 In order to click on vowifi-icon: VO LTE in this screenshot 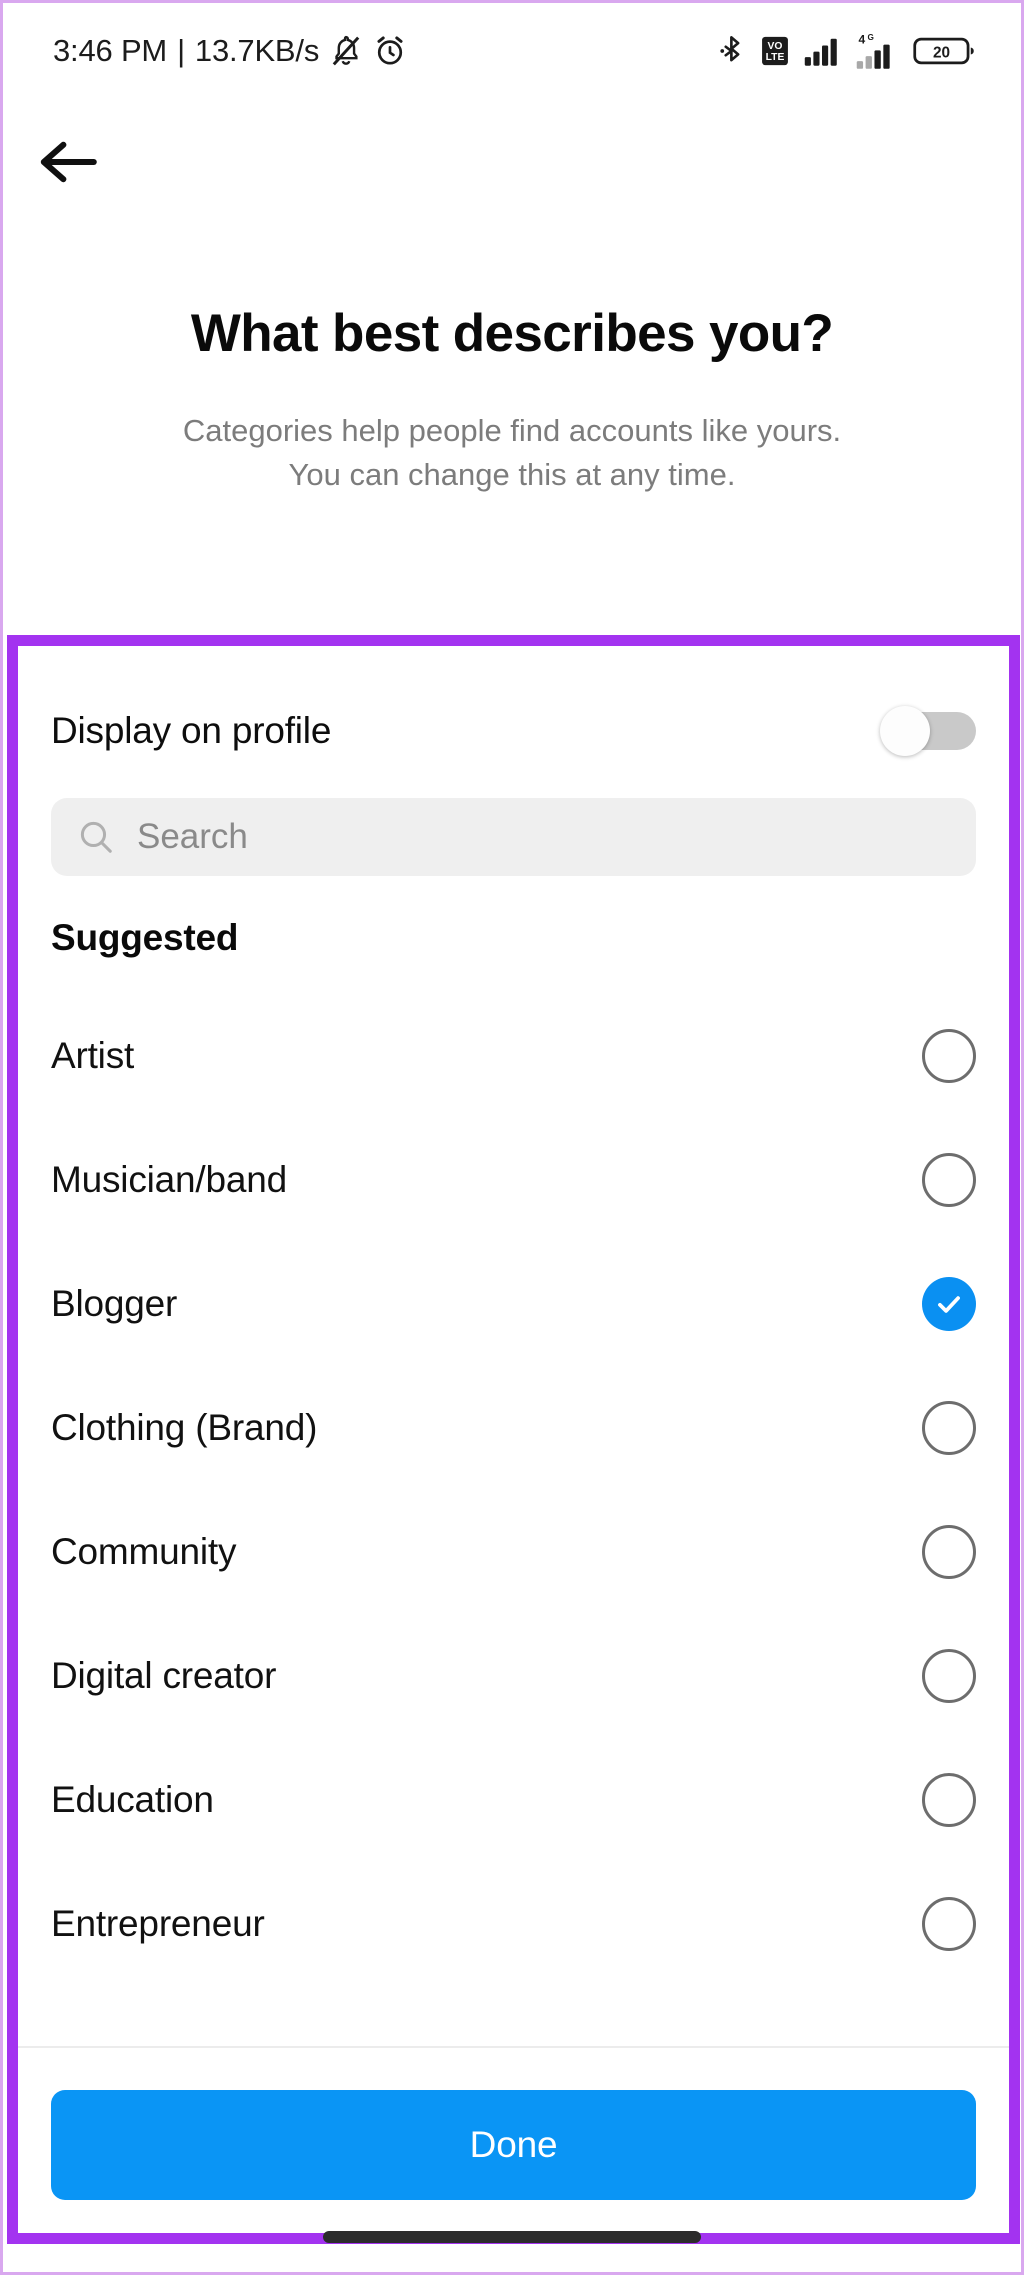, I will do `click(775, 51)`.